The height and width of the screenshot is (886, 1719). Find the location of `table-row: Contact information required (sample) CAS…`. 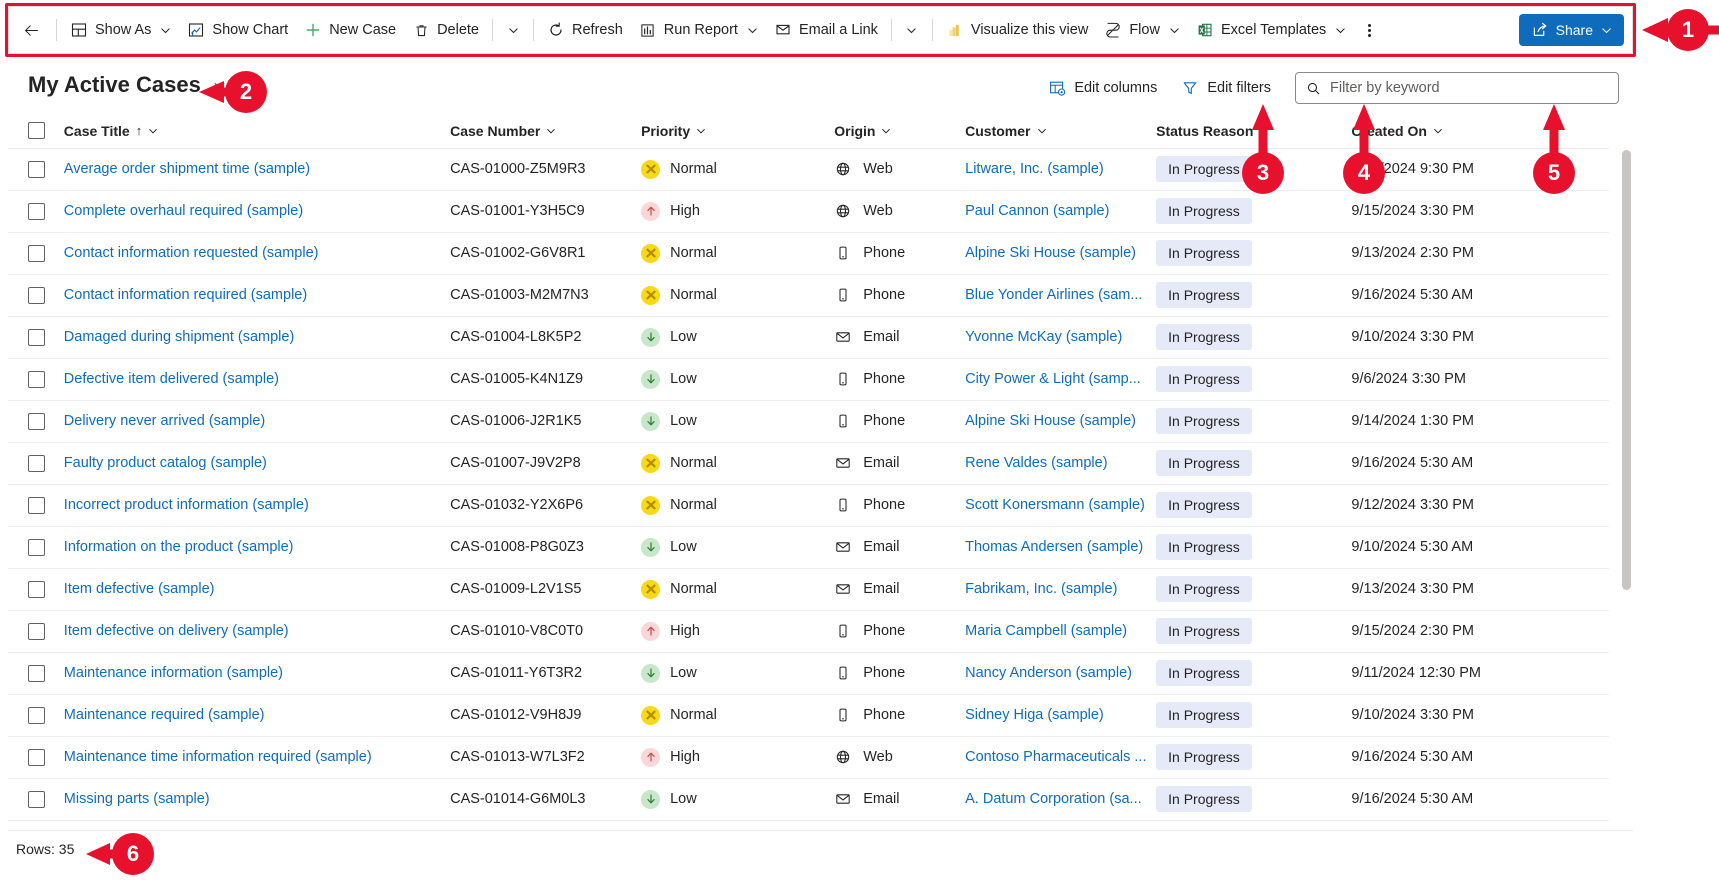

table-row: Contact information required (sample) CAS… is located at coordinates (808, 295).